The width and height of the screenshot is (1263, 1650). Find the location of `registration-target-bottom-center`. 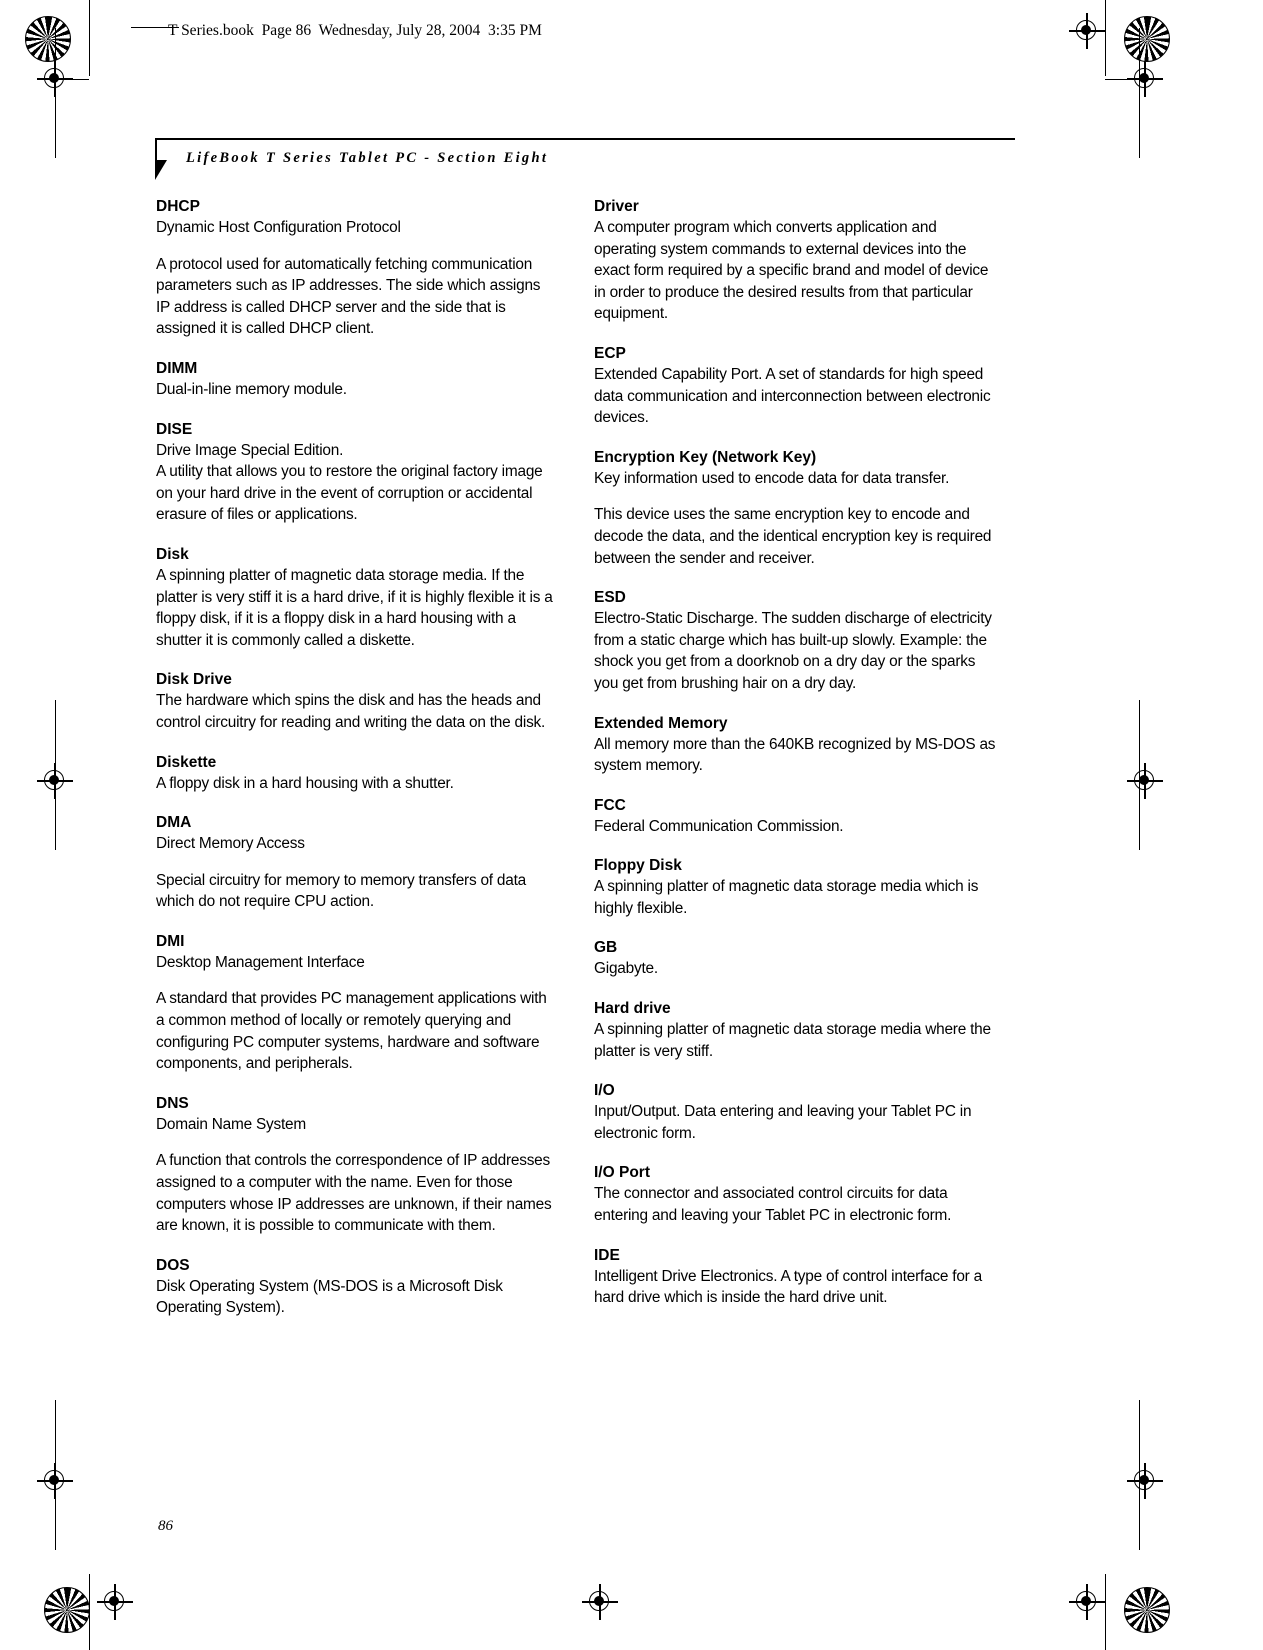

registration-target-bottom-center is located at coordinates (600, 1602).